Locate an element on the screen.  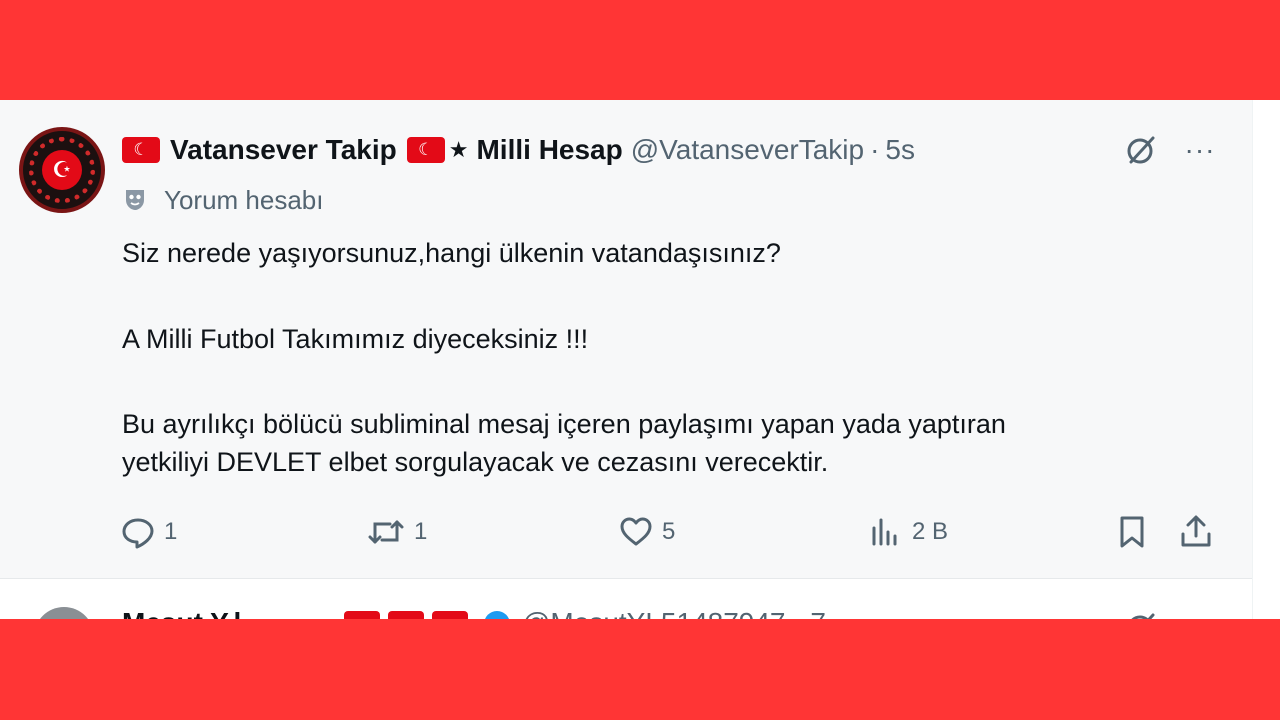
timestamp: 5s is located at coordinates (900, 150).